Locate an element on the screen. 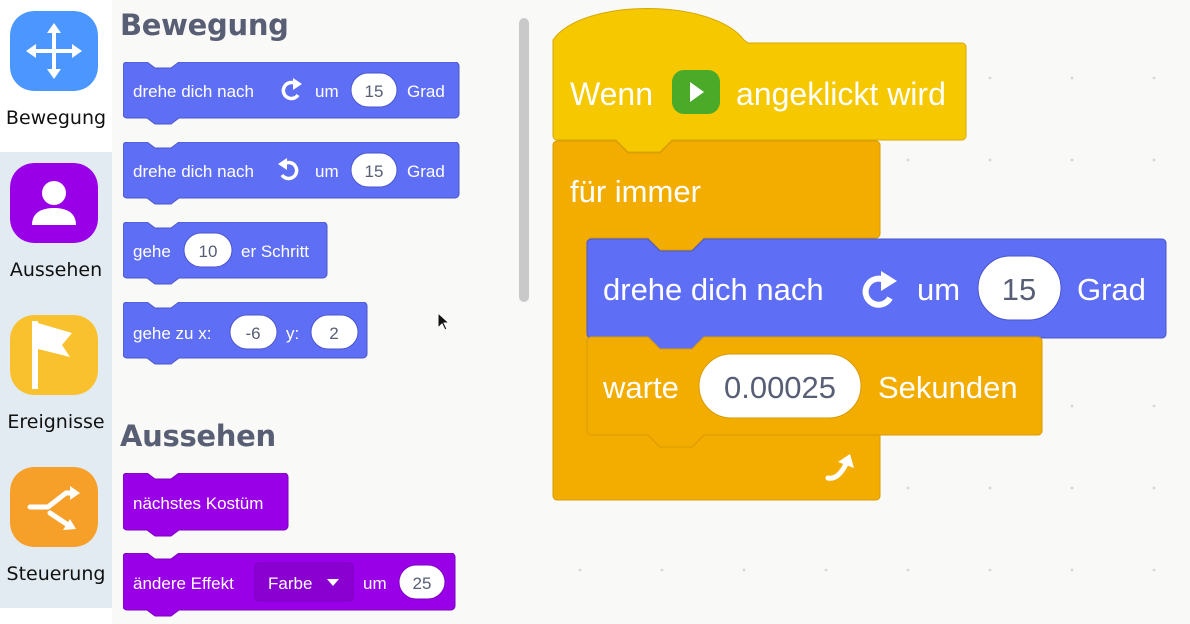  script-turn-text3: Grad is located at coordinates (1111, 289).